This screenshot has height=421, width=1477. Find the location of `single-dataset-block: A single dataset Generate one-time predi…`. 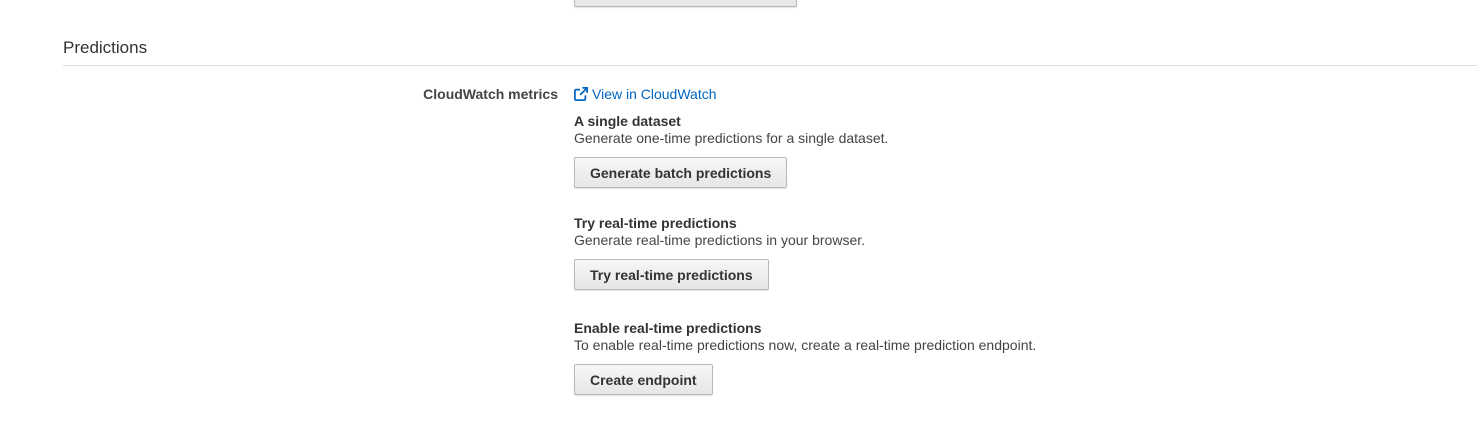

single-dataset-block: A single dataset Generate one-time predi… is located at coordinates (731, 150).